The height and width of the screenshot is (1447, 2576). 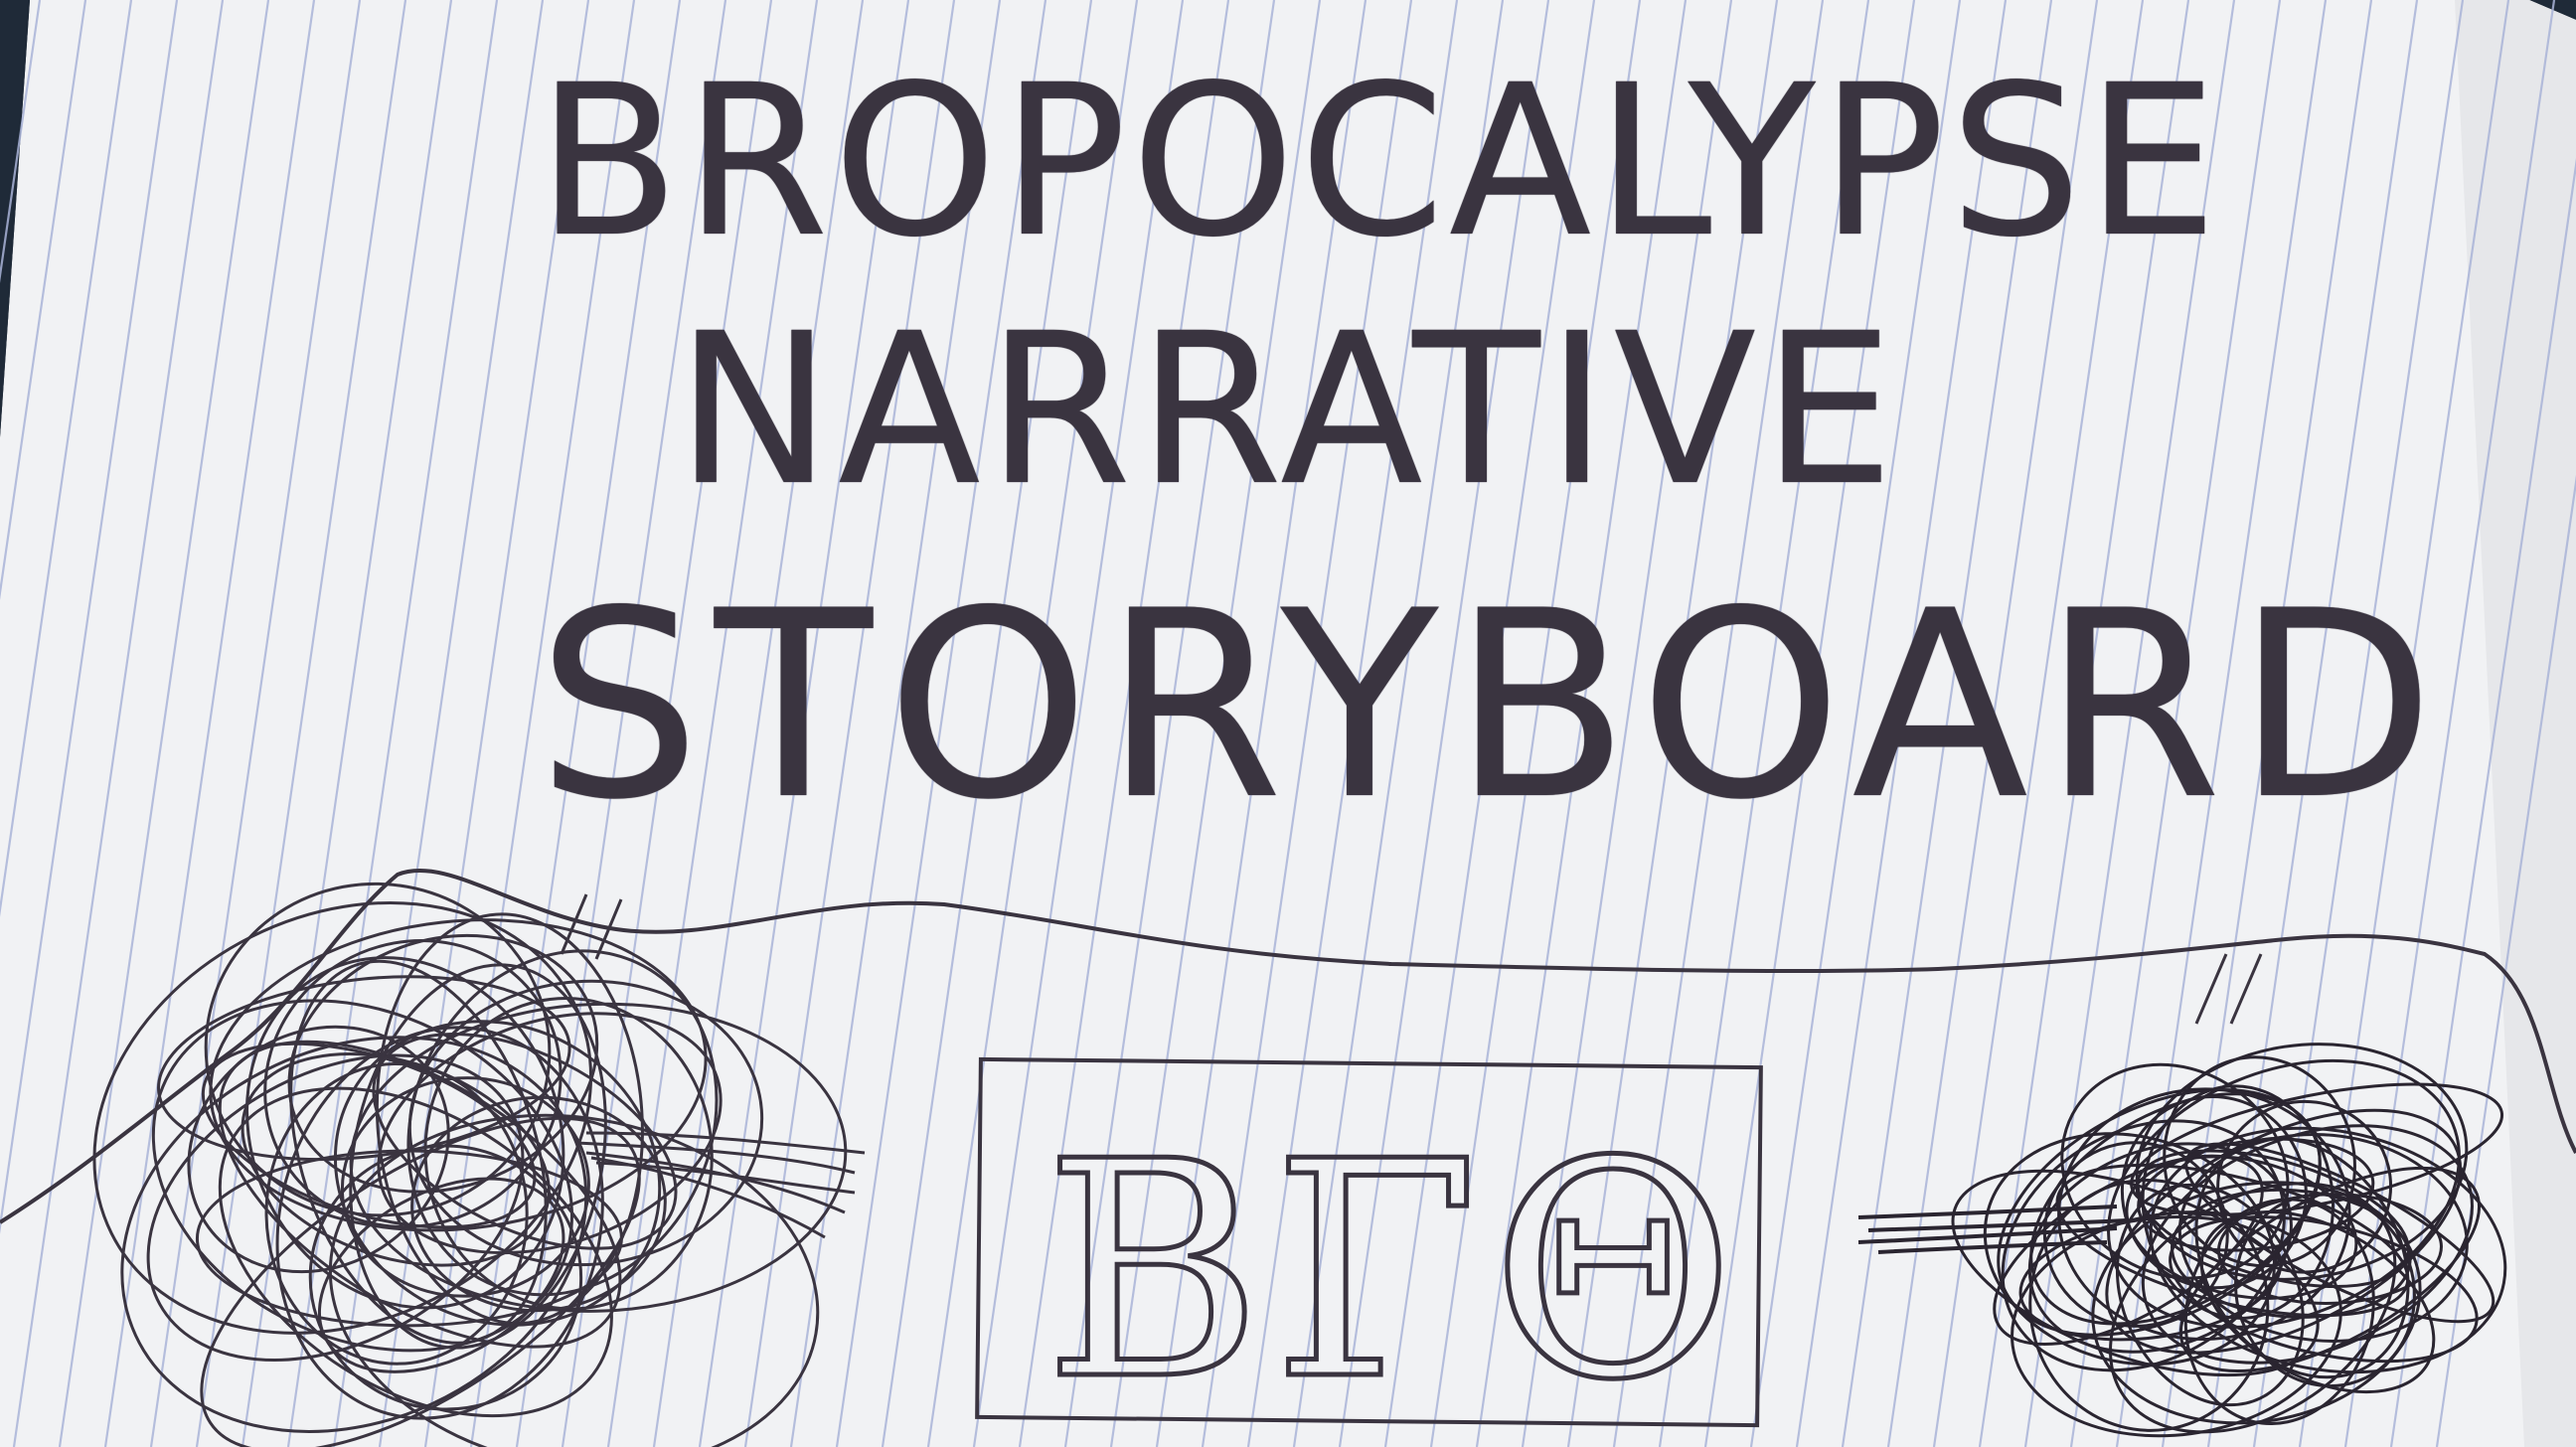 What do you see at coordinates (1379, 161) in the screenshot?
I see `title-line-1: BROPOCALYPSE` at bounding box center [1379, 161].